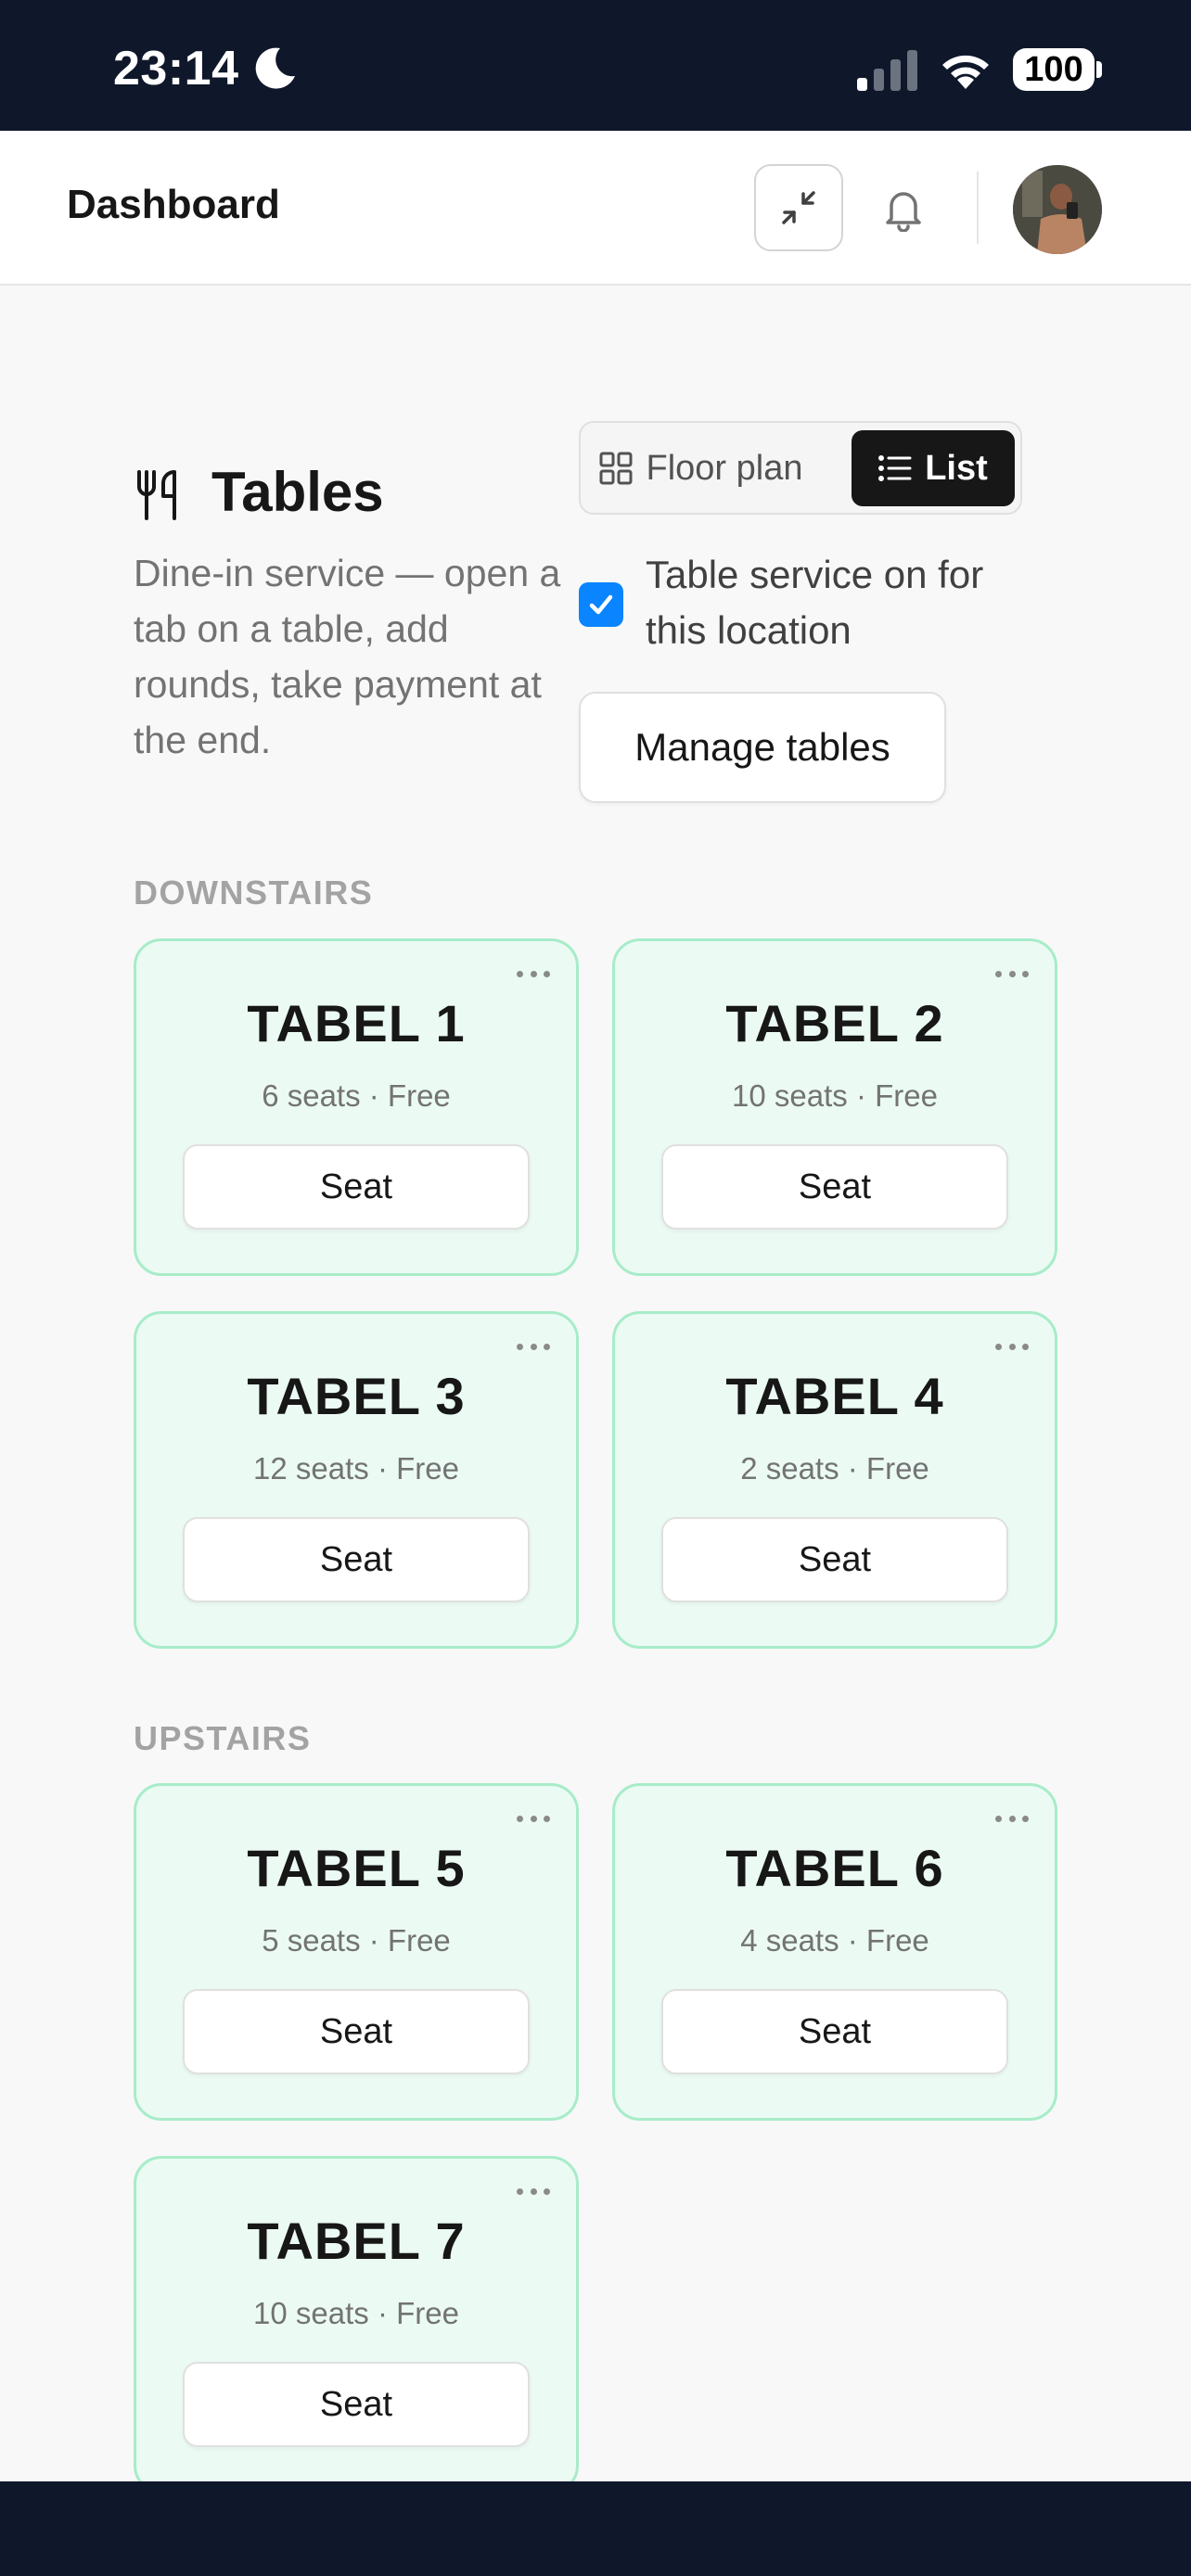  What do you see at coordinates (356, 1023) in the screenshot?
I see `table-name: TABEL 1` at bounding box center [356, 1023].